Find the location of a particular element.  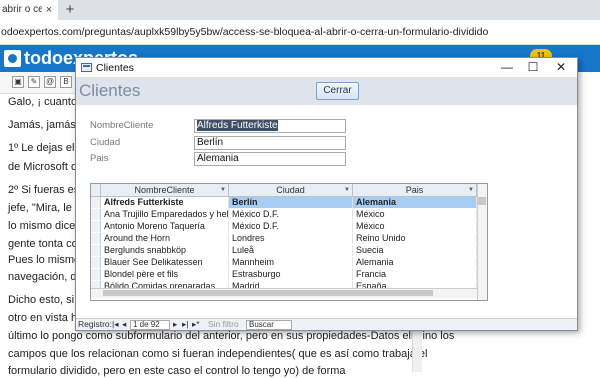

table-row: Around the Horn Londres Reino Unido is located at coordinates (284, 238).